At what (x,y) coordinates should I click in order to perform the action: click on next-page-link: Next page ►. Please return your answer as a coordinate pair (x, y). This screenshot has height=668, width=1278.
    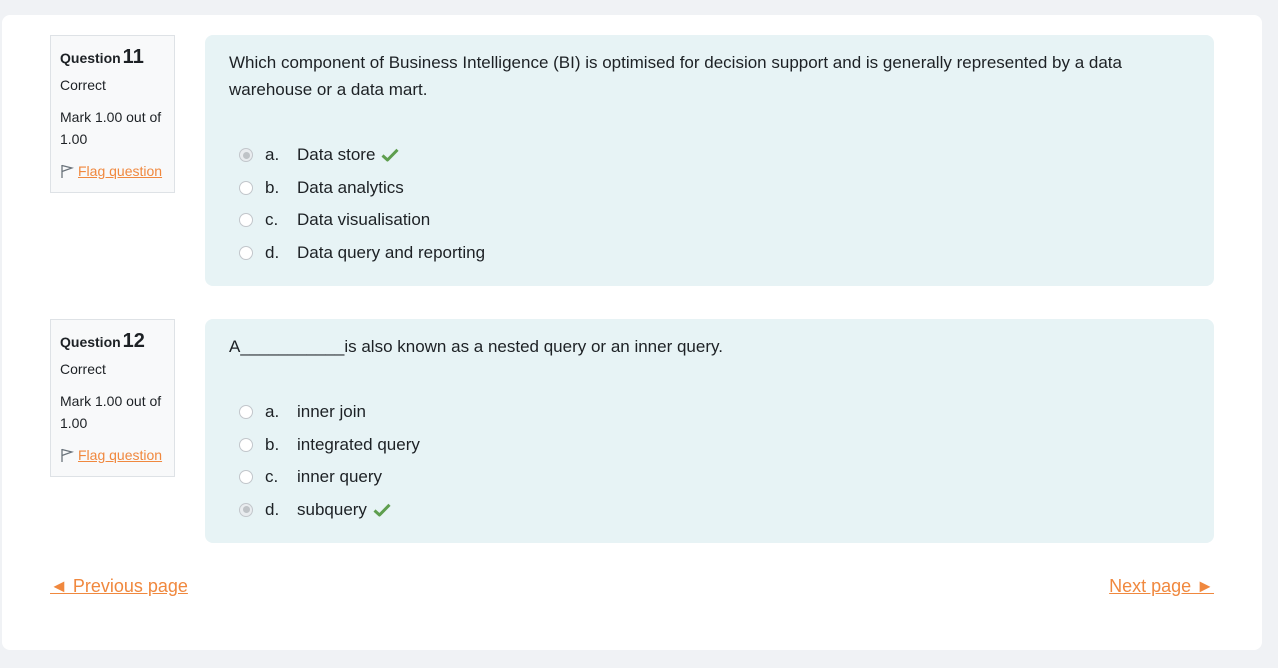
    Looking at the image, I should click on (1161, 586).